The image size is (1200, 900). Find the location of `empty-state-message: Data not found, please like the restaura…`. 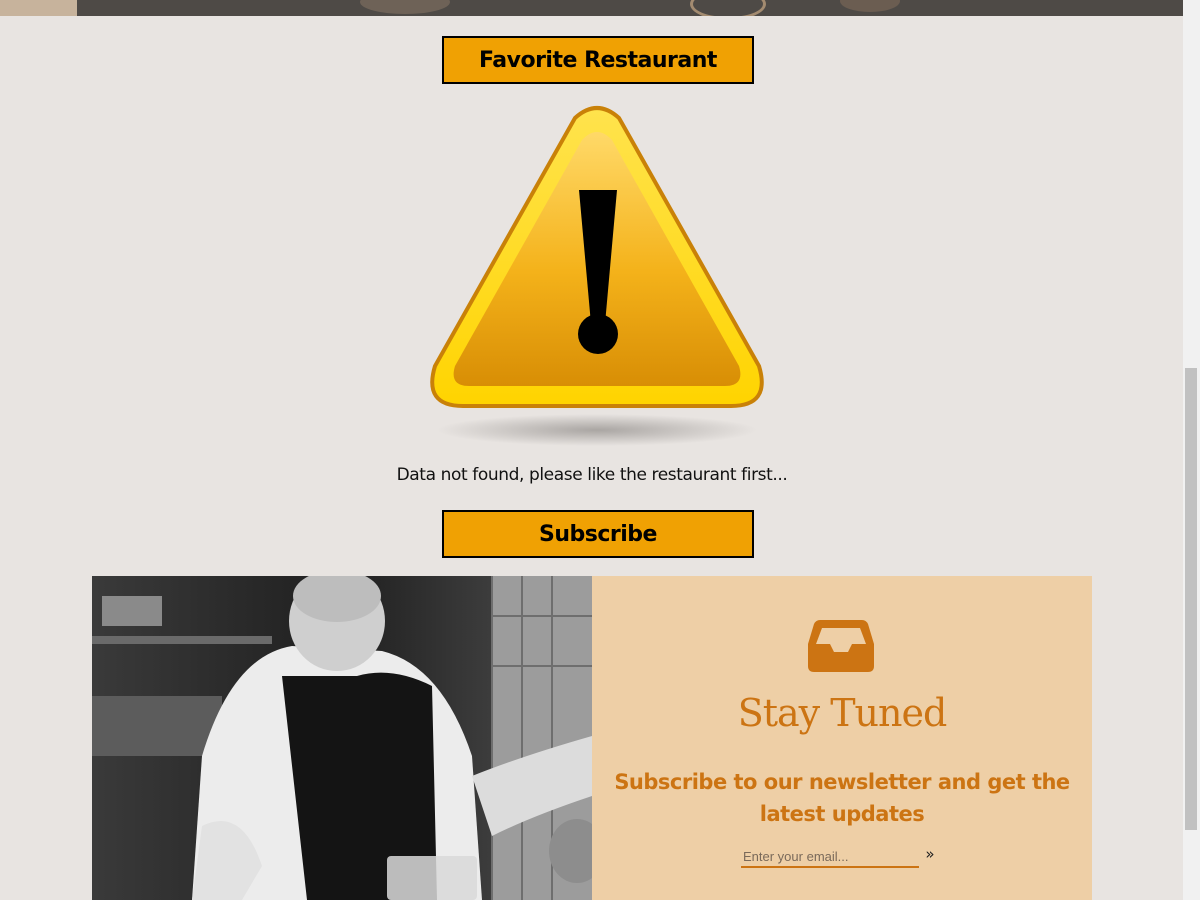

empty-state-message: Data not found, please like the restaura… is located at coordinates (592, 475).